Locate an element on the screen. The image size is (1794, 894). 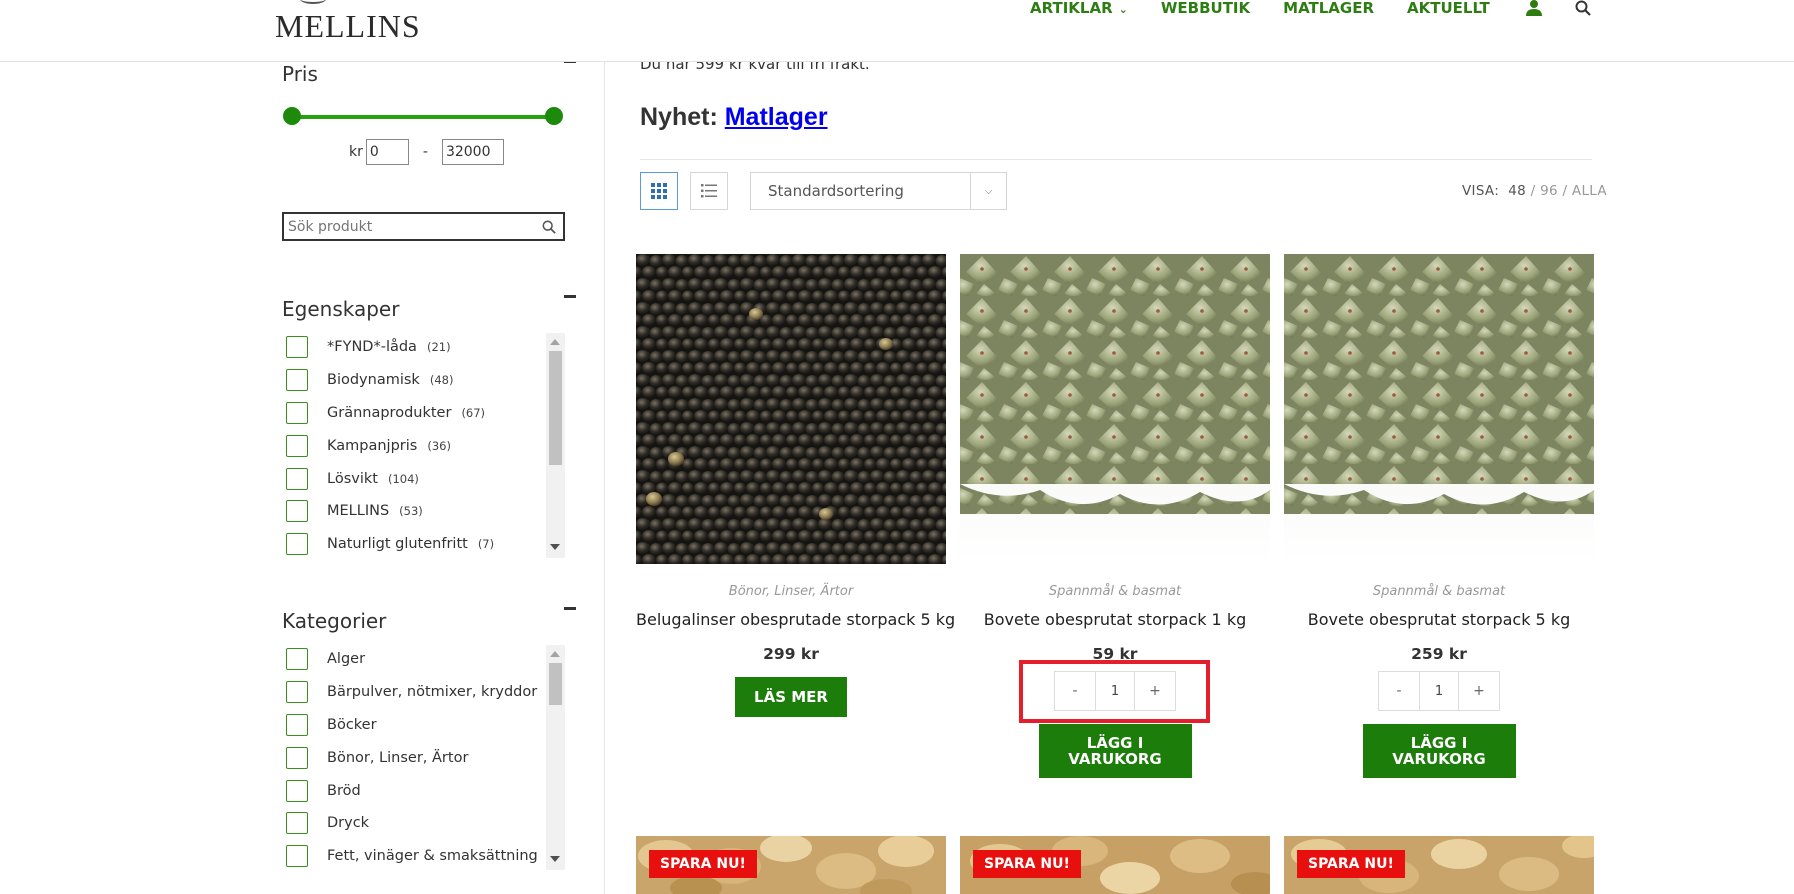
product-search-input is located at coordinates (409, 226).